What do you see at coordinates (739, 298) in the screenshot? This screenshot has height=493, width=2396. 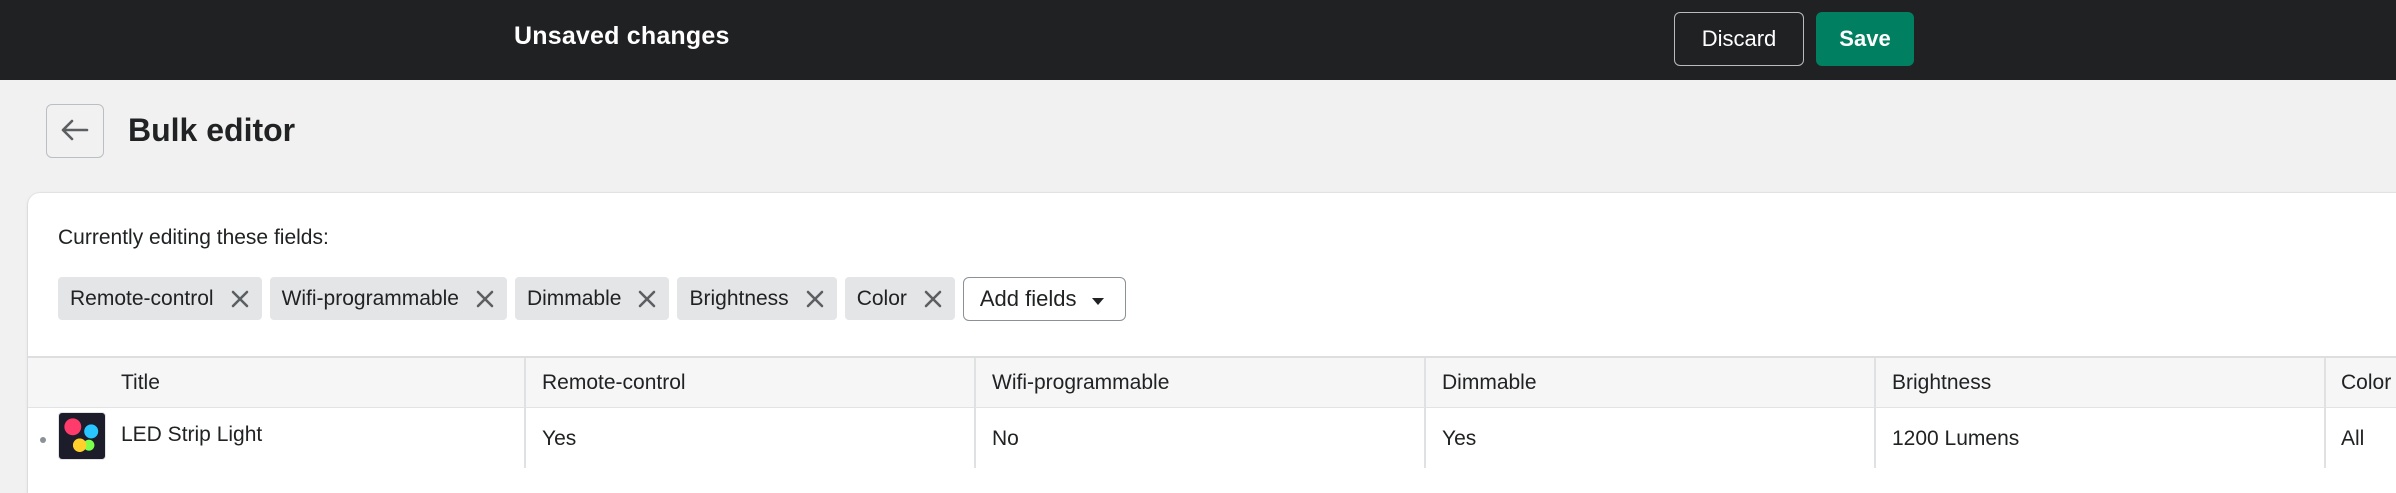 I see `tag-label: Brightness` at bounding box center [739, 298].